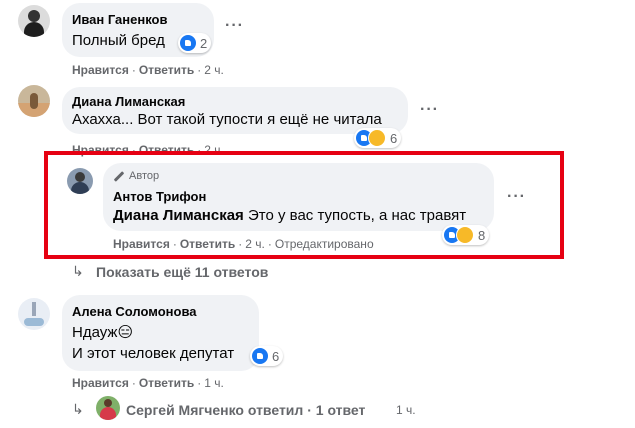 The width and height of the screenshot is (635, 428). I want to click on comment-text-line-1: Ндауж😑, so click(103, 332).